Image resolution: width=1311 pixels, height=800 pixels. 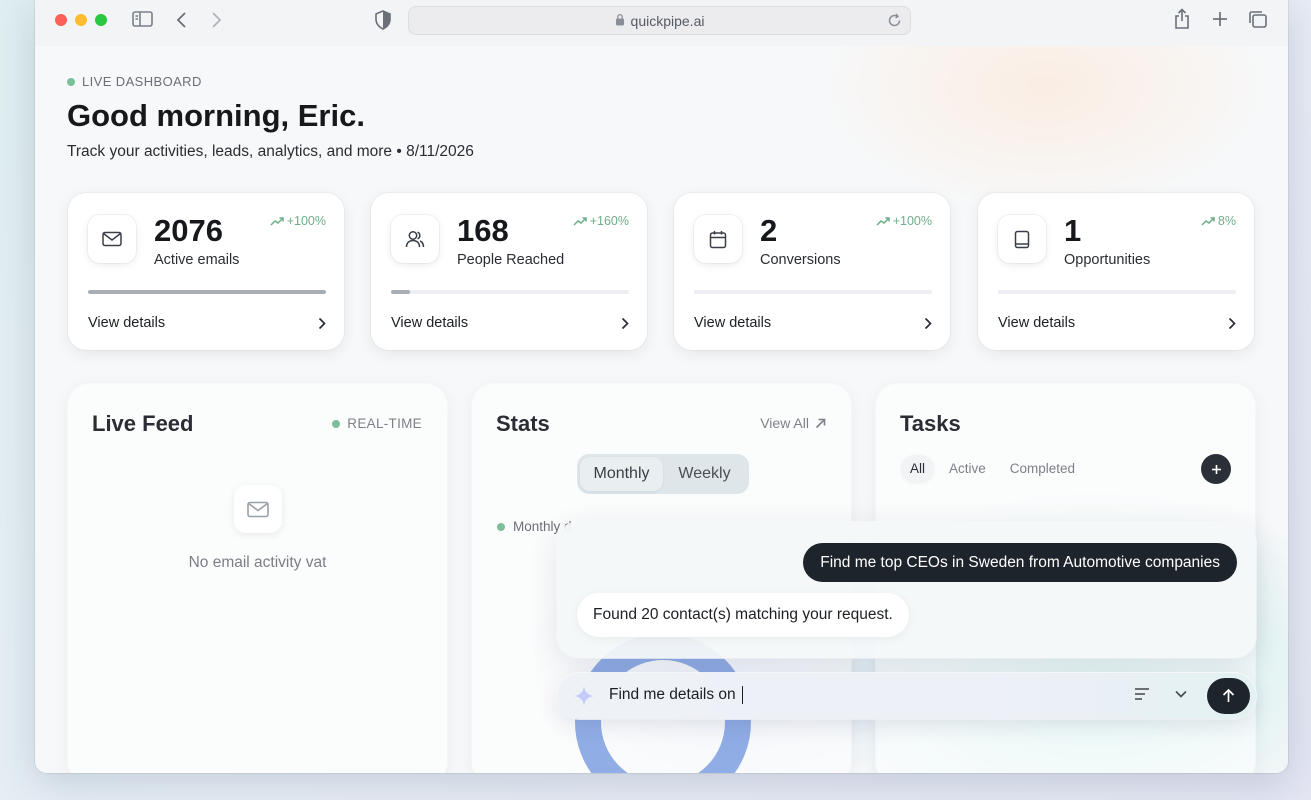 I want to click on back-icon, so click(x=182, y=20).